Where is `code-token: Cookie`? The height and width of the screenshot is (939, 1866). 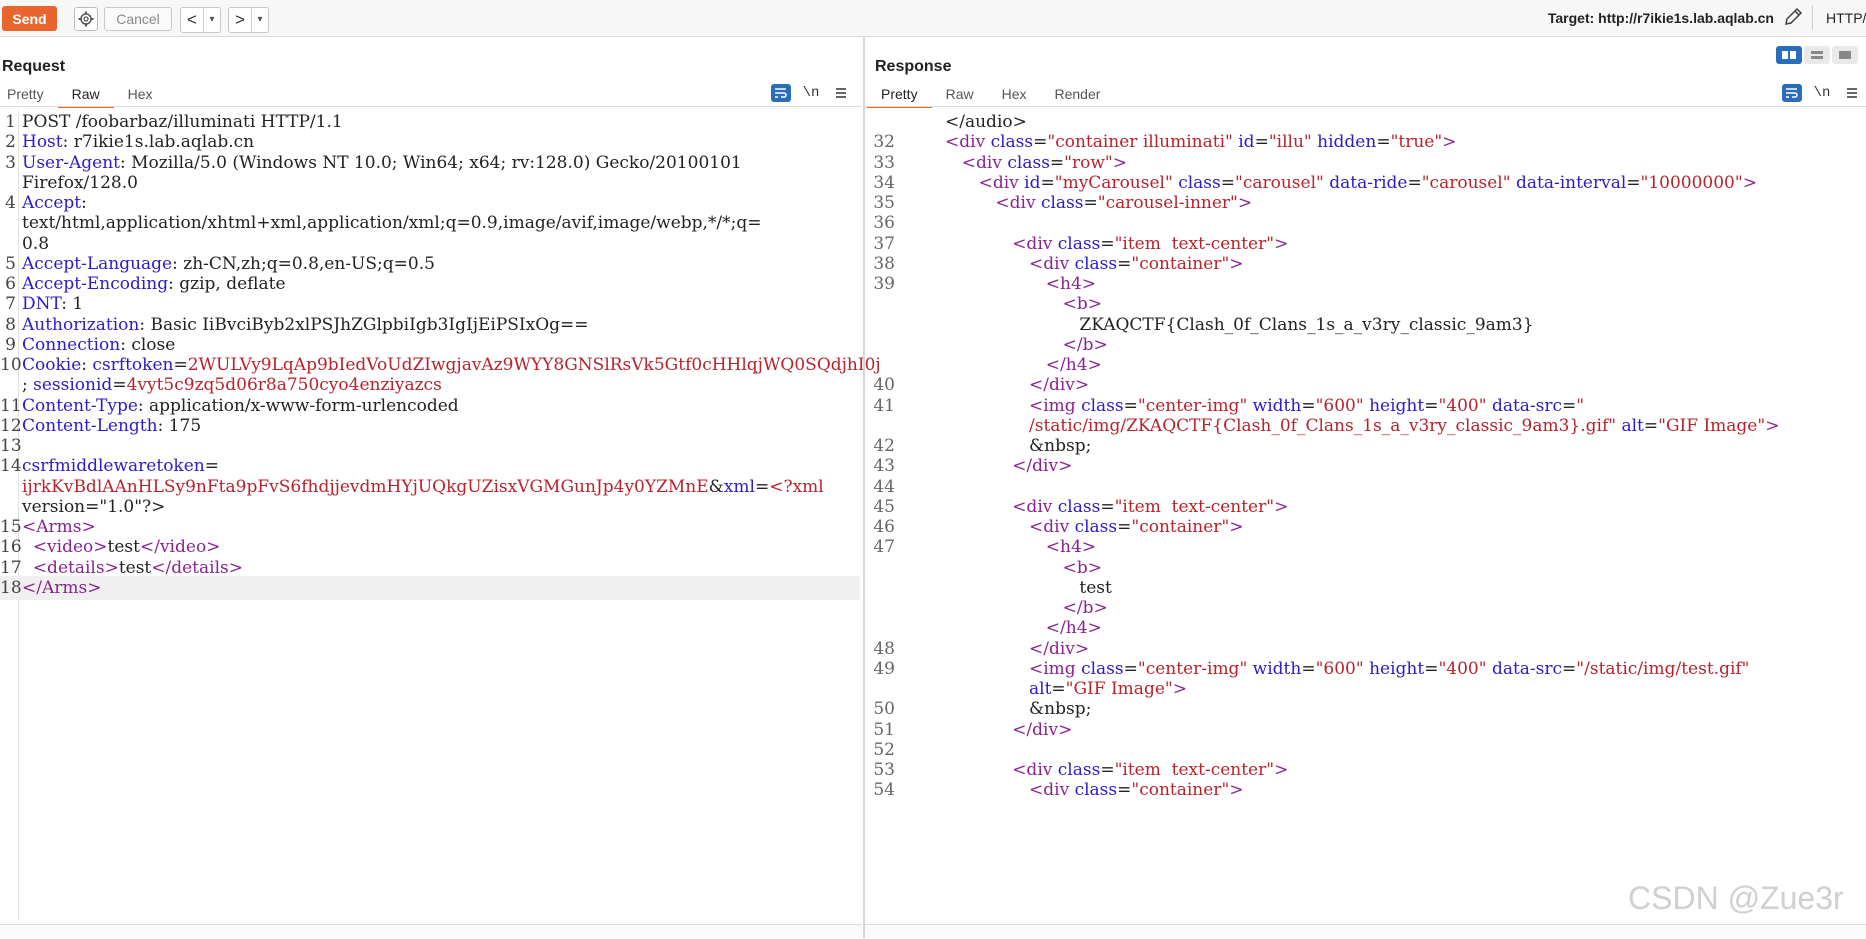
code-token: Cookie is located at coordinates (52, 365).